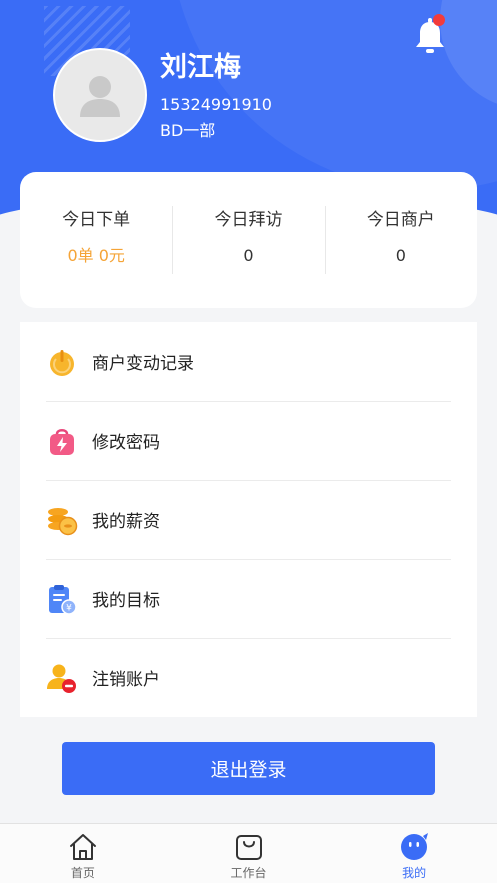  I want to click on user-remove-icon, so click(61, 678).